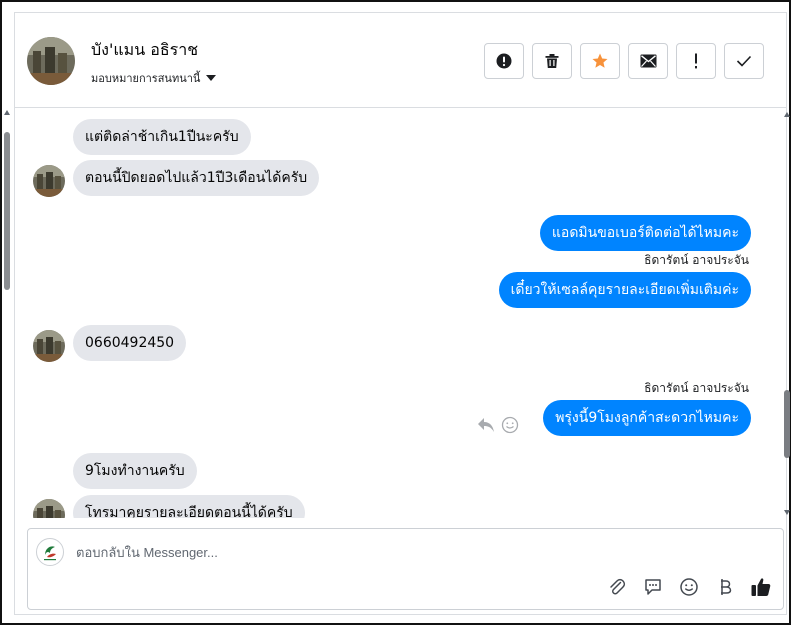  I want to click on incoming-message: 0660492450, so click(130, 343).